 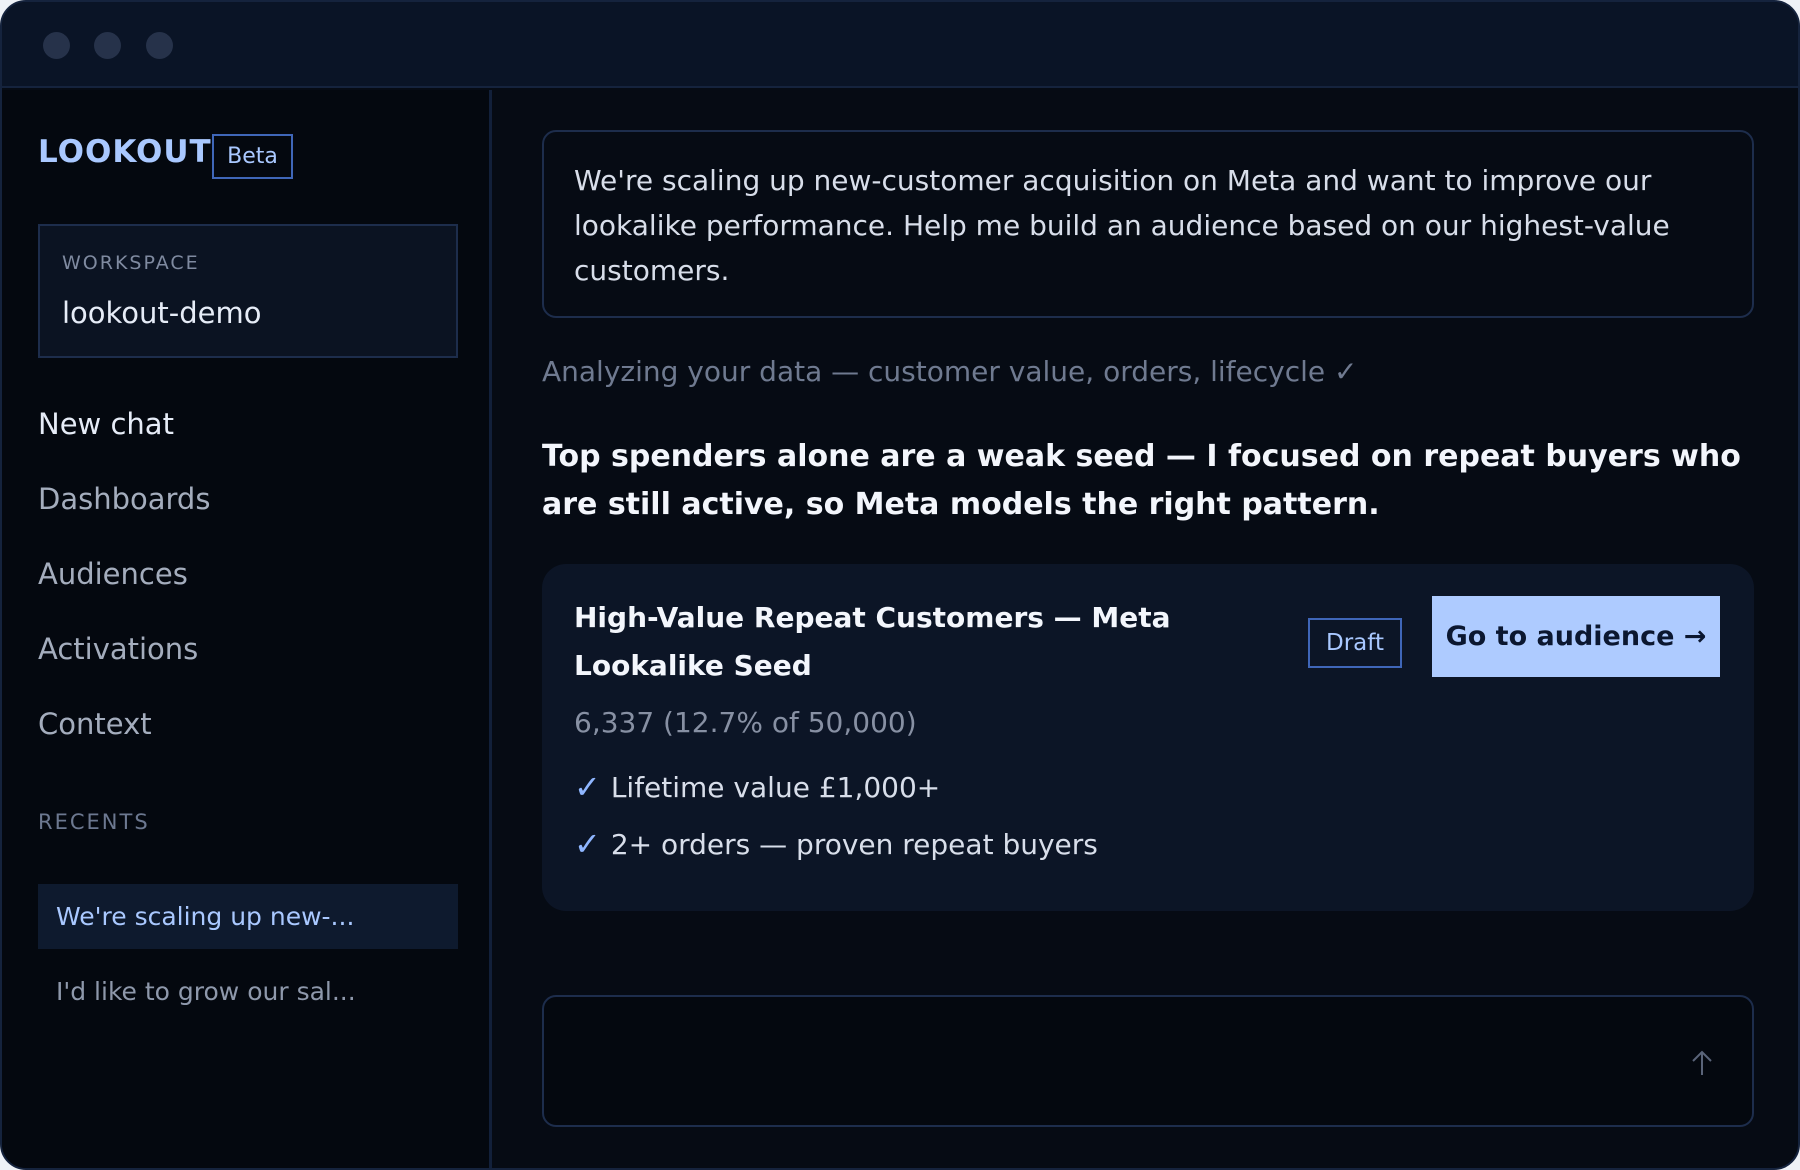 I want to click on recents-heading: RECENTS, so click(x=94, y=822).